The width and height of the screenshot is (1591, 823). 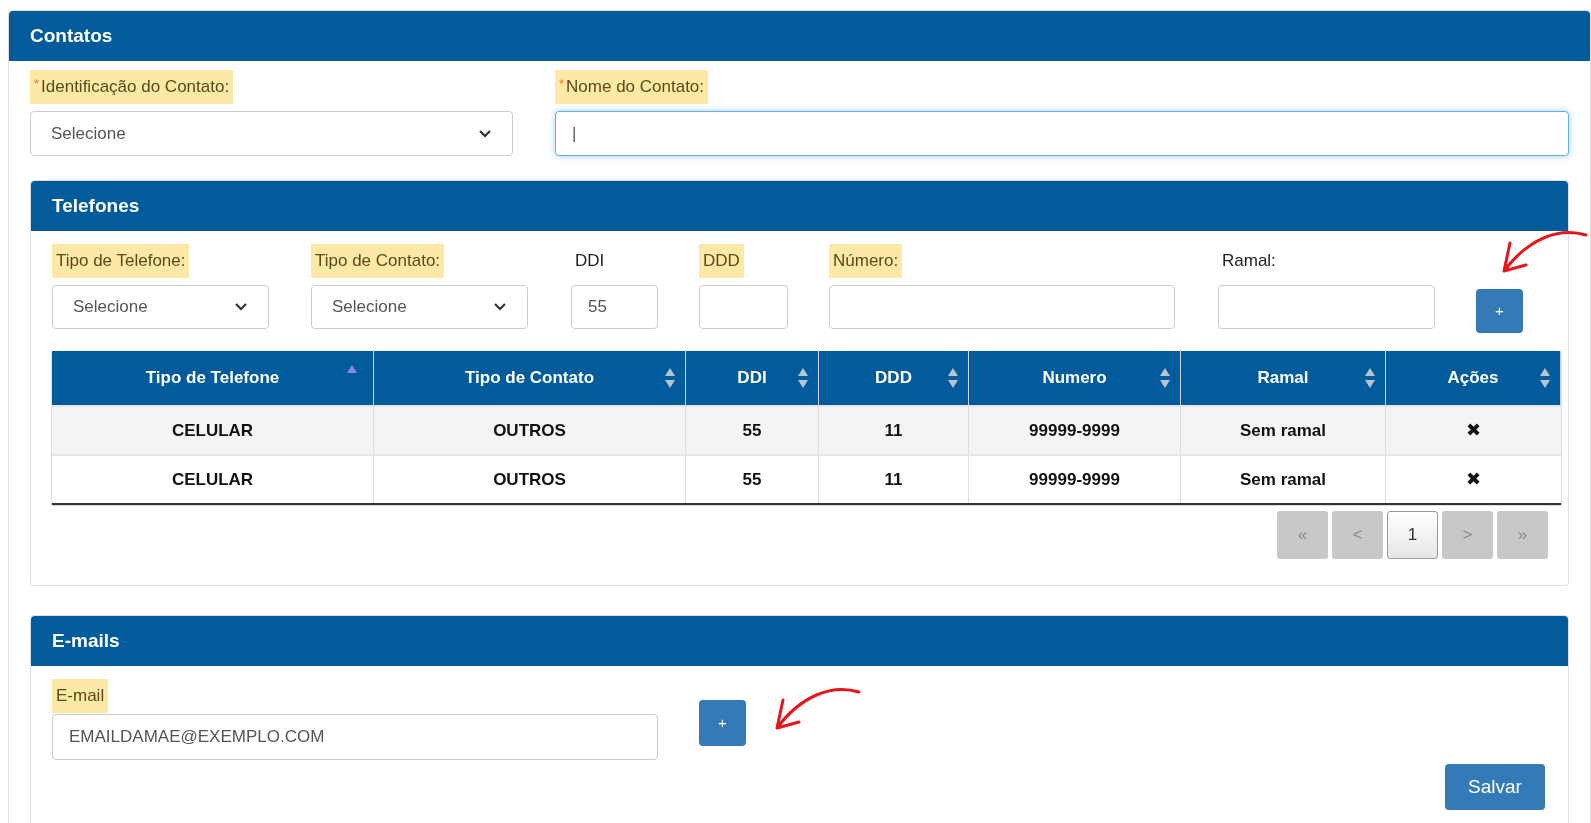 What do you see at coordinates (721, 261) in the screenshot?
I see `field-label: DDD` at bounding box center [721, 261].